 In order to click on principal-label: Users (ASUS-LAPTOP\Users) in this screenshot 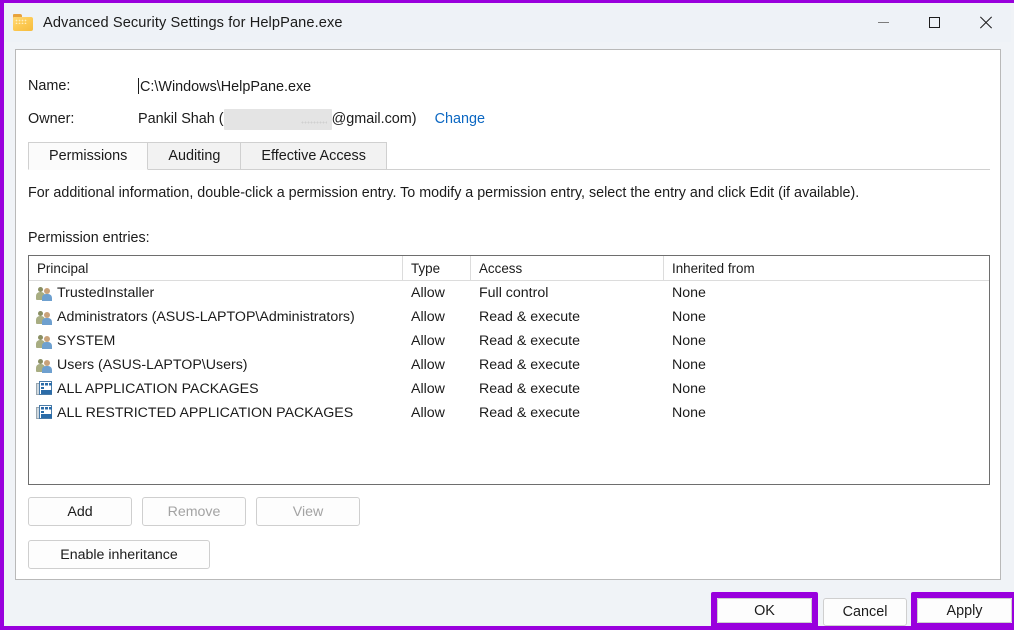, I will do `click(152, 365)`.